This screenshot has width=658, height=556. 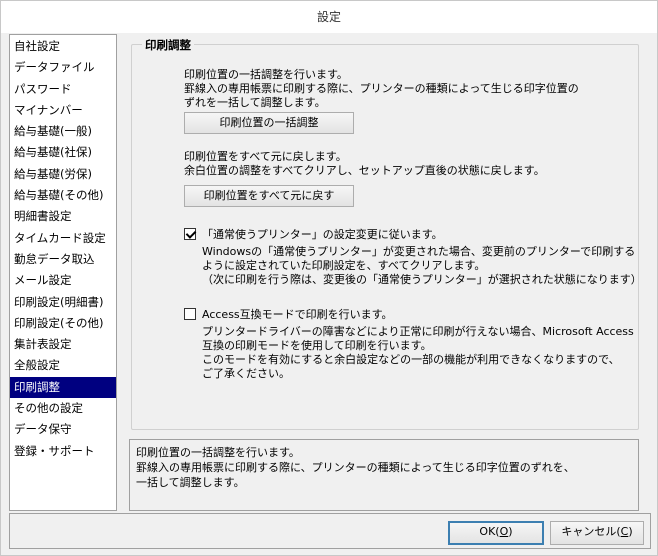 What do you see at coordinates (355, 467) in the screenshot?
I see `help-line: 罫線入の専用帳票に印刷する際に、プリンターの種類によって生じる印字位置のずれを、` at bounding box center [355, 467].